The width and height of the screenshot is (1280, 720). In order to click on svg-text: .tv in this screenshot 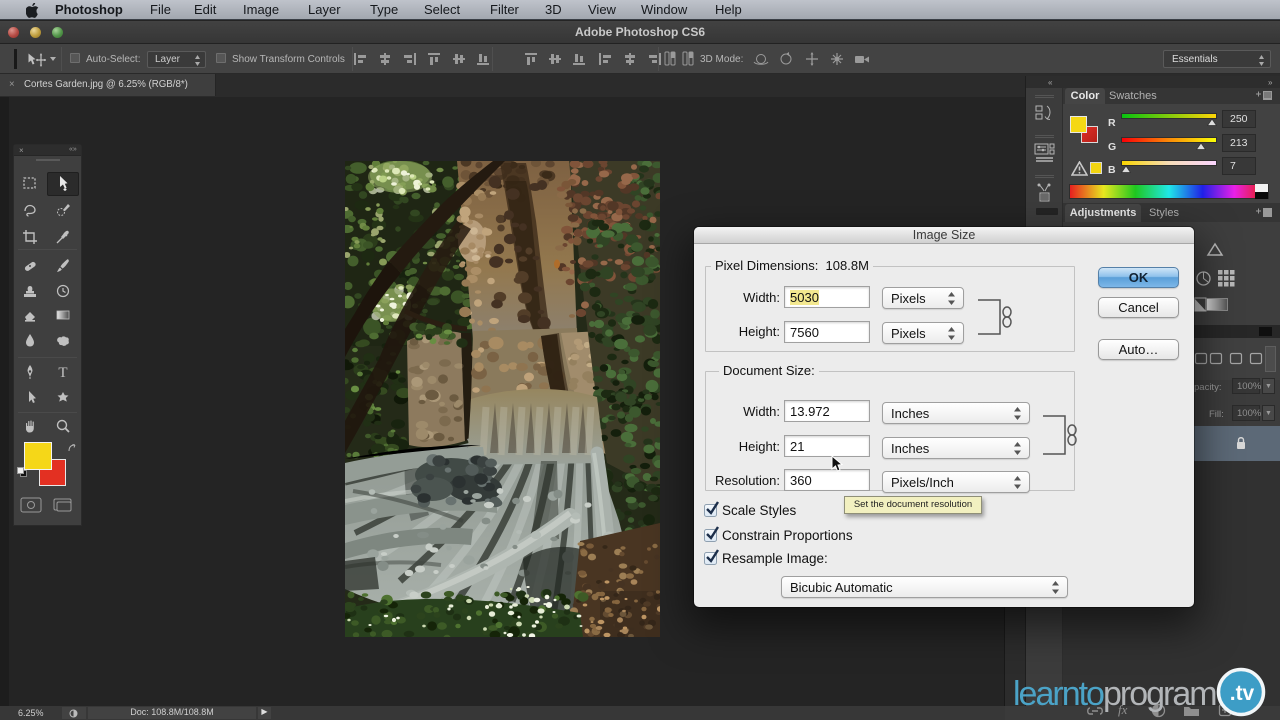, I will do `click(1242, 693)`.